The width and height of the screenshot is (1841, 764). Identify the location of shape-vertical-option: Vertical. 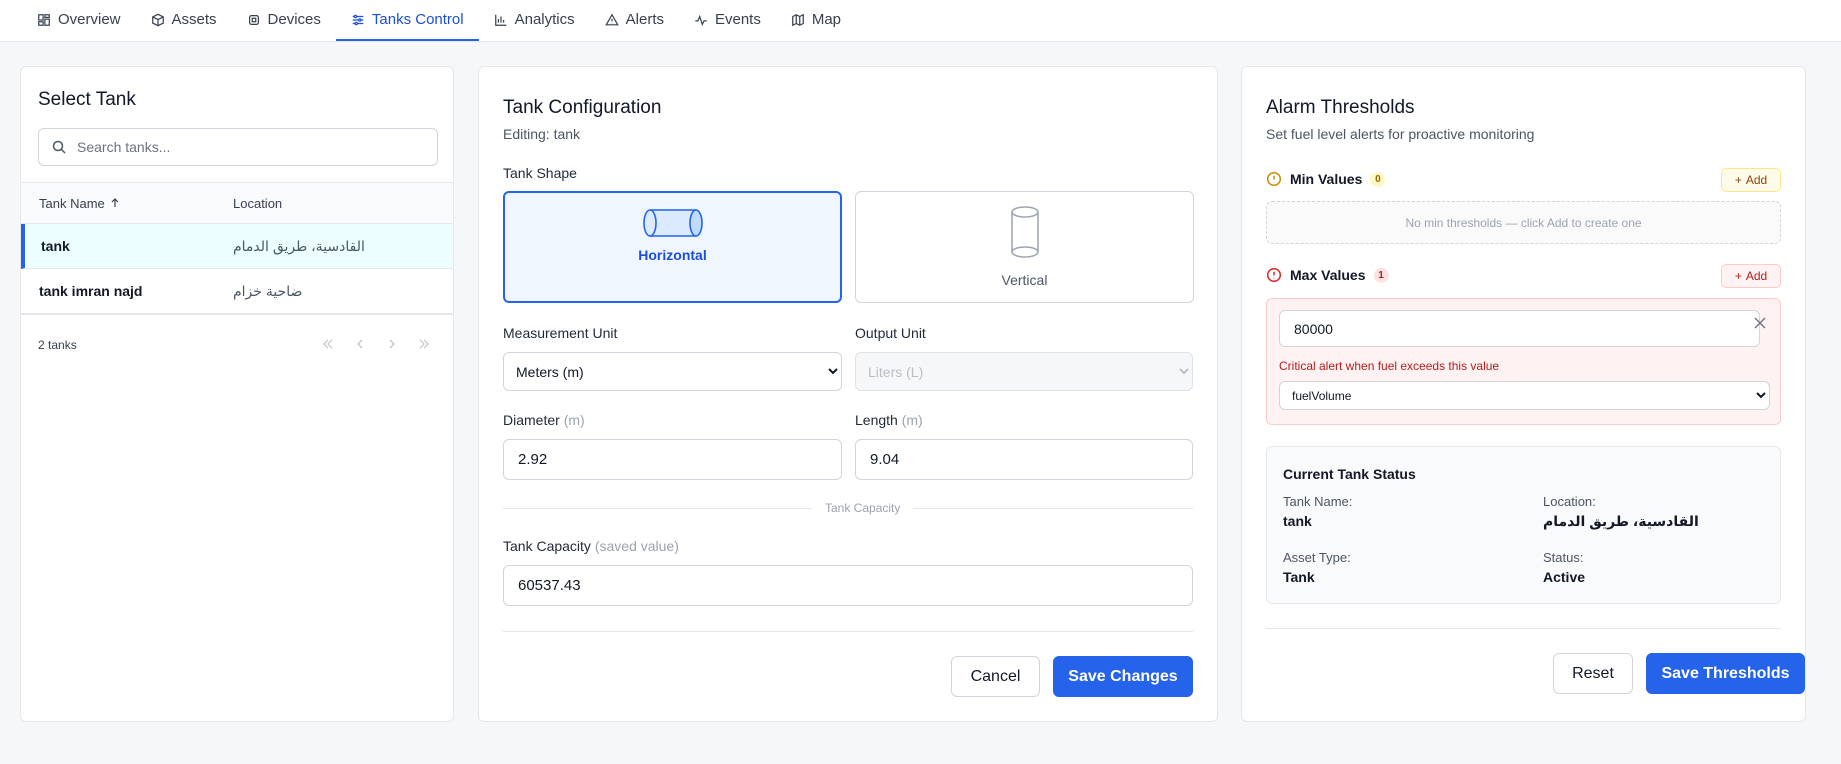
(1024, 247).